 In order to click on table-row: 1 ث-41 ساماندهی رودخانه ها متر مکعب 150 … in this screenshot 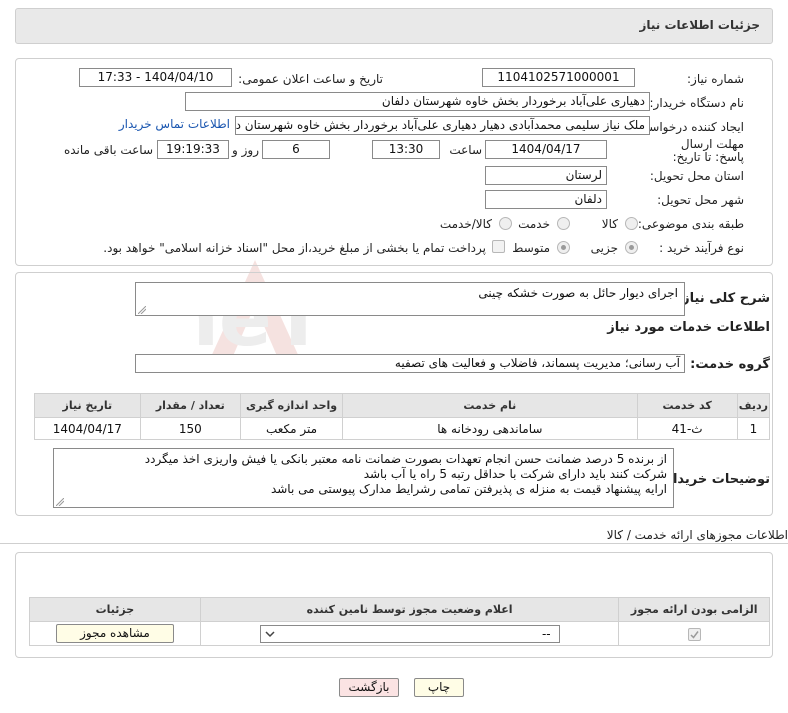, I will do `click(402, 428)`.